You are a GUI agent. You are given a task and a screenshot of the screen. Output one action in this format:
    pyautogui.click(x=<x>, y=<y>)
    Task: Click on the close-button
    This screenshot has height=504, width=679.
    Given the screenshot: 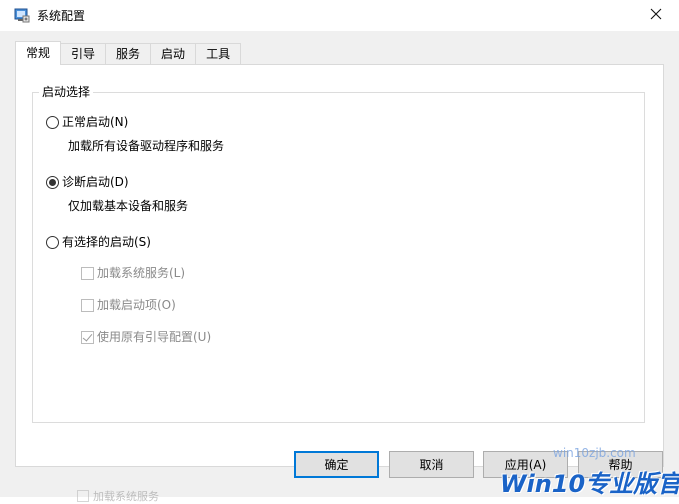 What is the action you would take?
    pyautogui.click(x=656, y=15)
    